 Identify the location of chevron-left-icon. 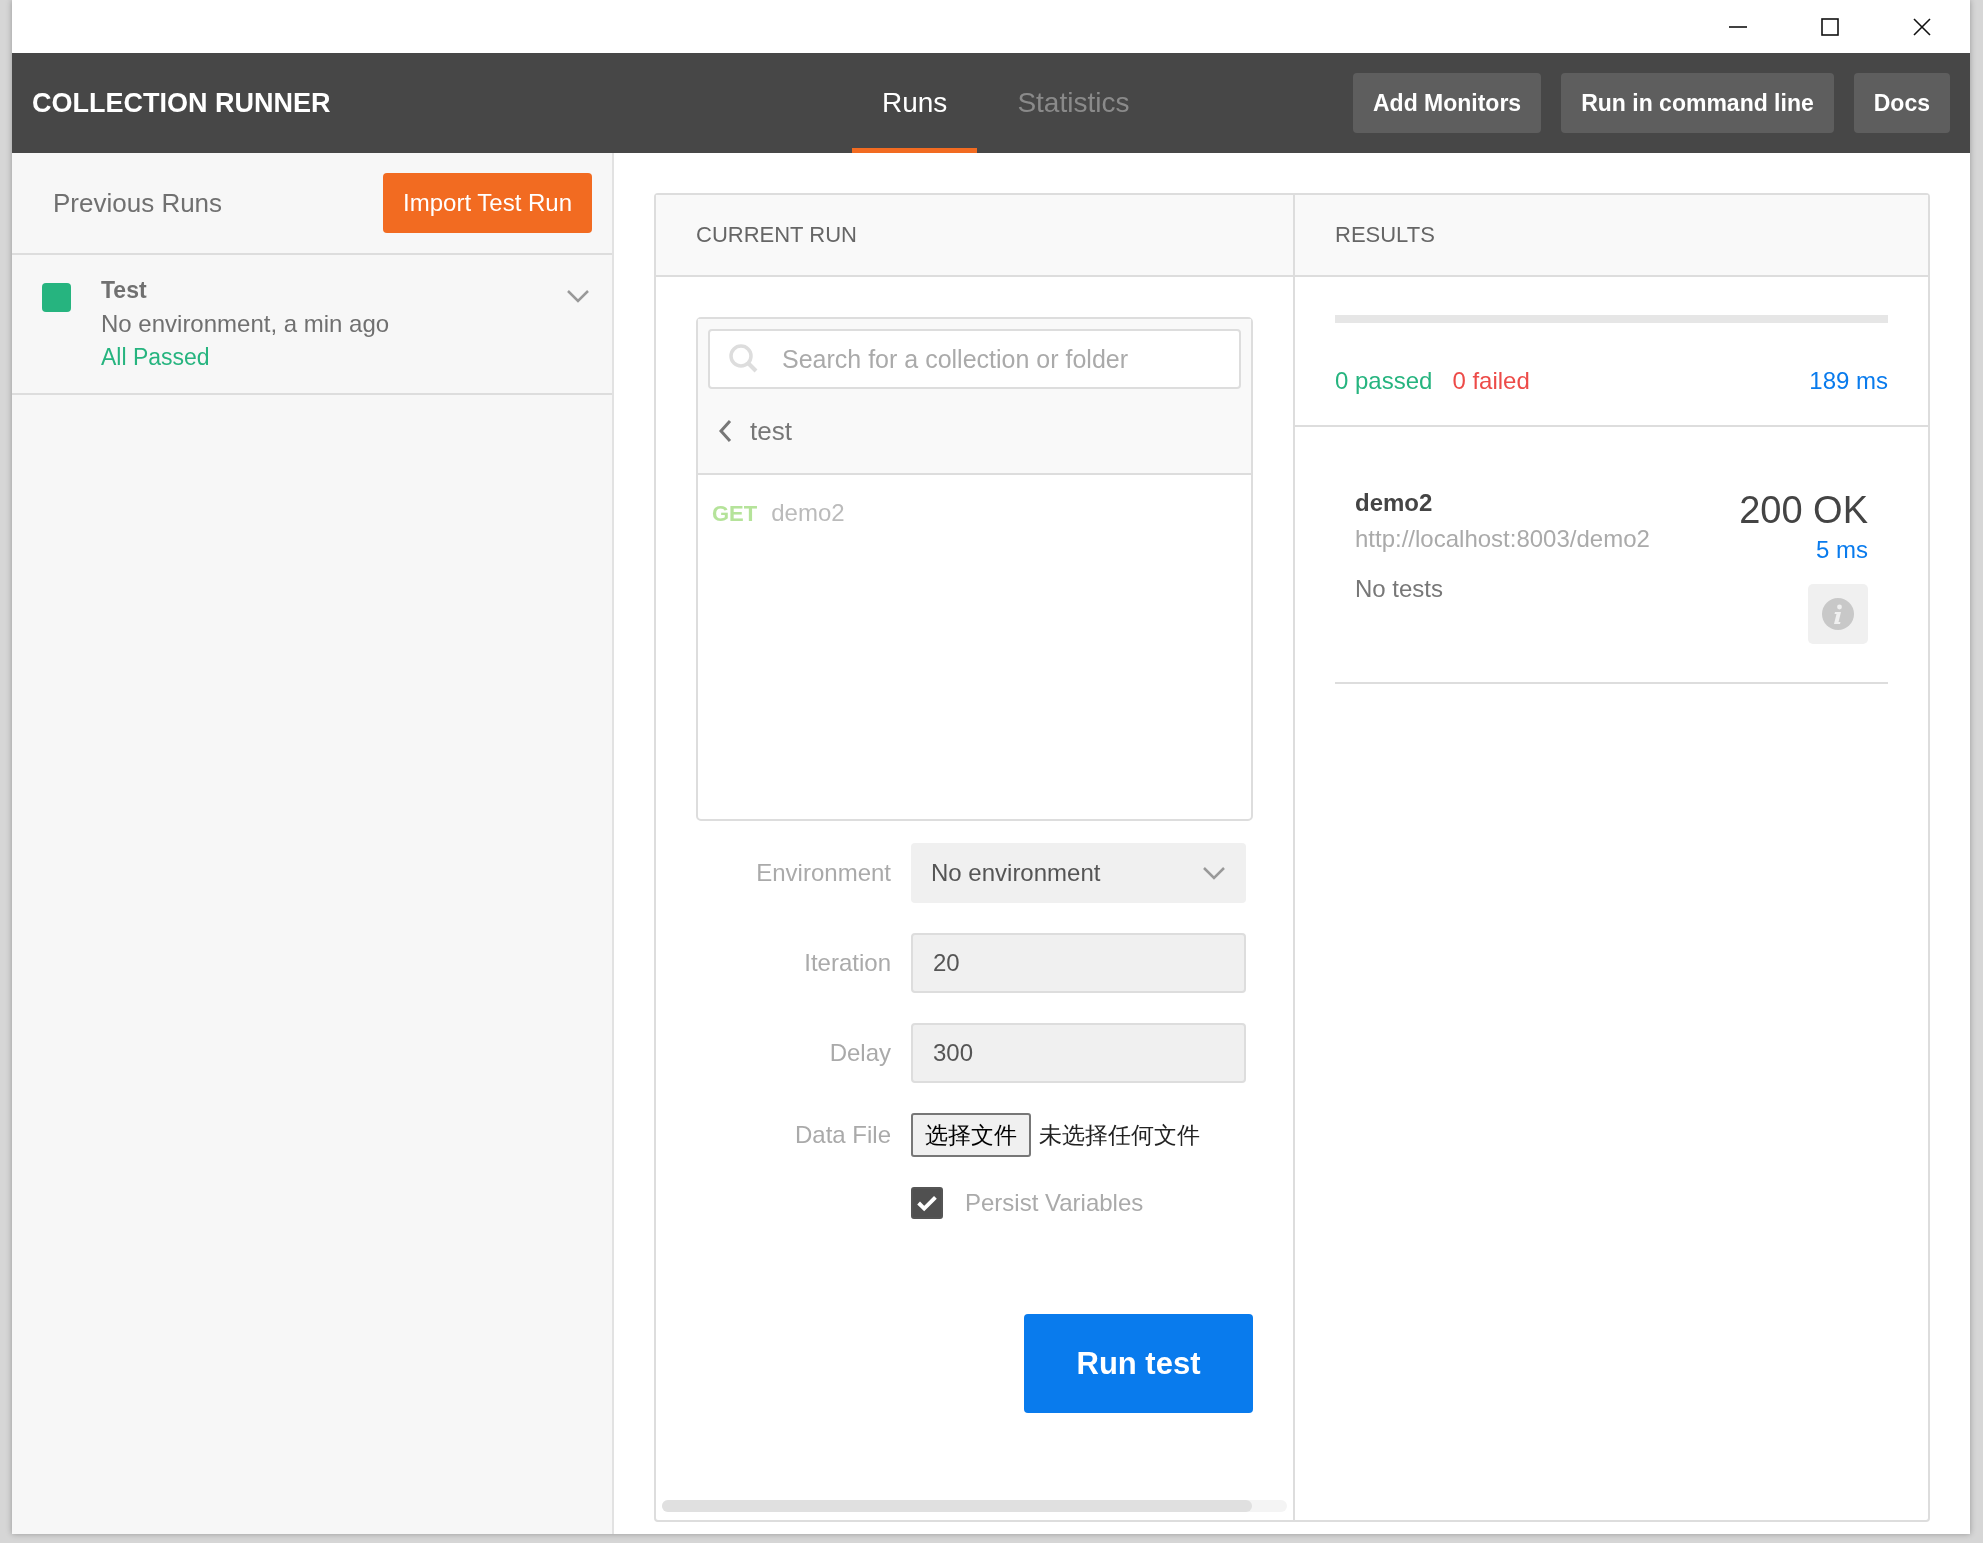
(725, 431).